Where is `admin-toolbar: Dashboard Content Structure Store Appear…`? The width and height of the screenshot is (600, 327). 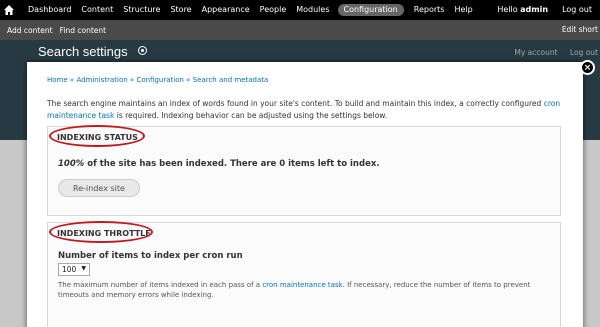
admin-toolbar: Dashboard Content Structure Store Appear… is located at coordinates (300, 10).